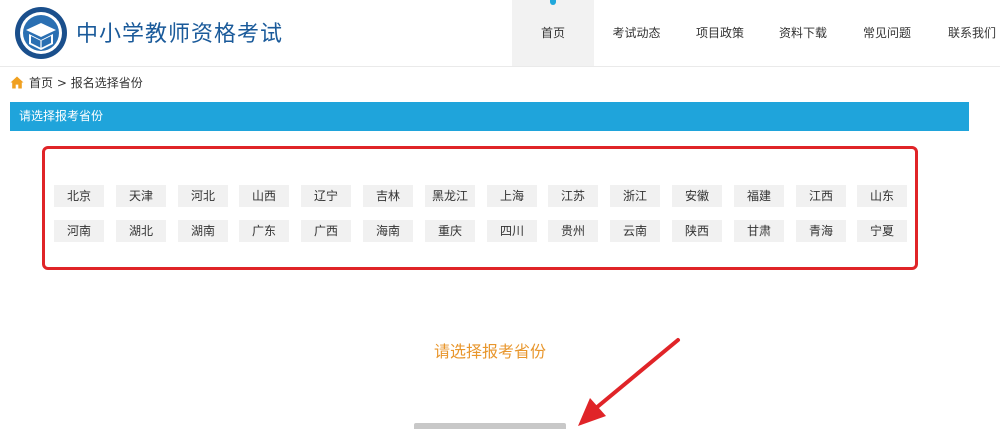 The width and height of the screenshot is (1000, 429). I want to click on confirm-button, so click(490, 426).